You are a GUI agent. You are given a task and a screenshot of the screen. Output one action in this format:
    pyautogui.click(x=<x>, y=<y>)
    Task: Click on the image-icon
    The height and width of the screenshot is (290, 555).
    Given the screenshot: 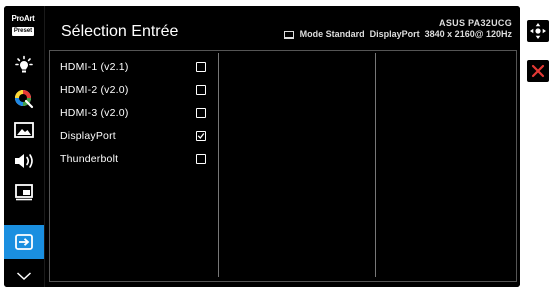 What is the action you would take?
    pyautogui.click(x=24, y=130)
    